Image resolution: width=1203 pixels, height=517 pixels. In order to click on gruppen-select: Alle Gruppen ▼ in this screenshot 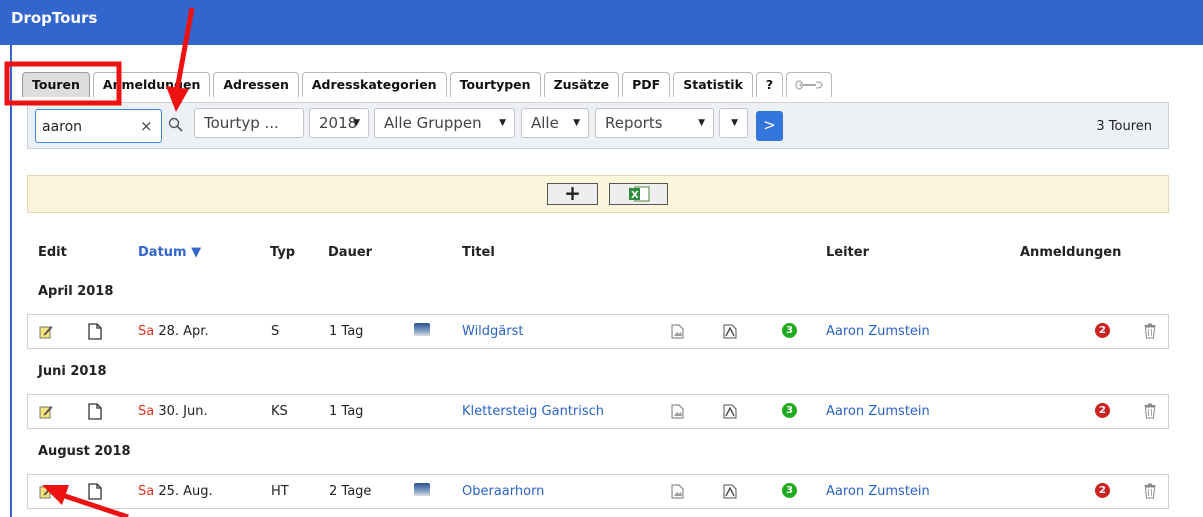, I will do `click(444, 123)`.